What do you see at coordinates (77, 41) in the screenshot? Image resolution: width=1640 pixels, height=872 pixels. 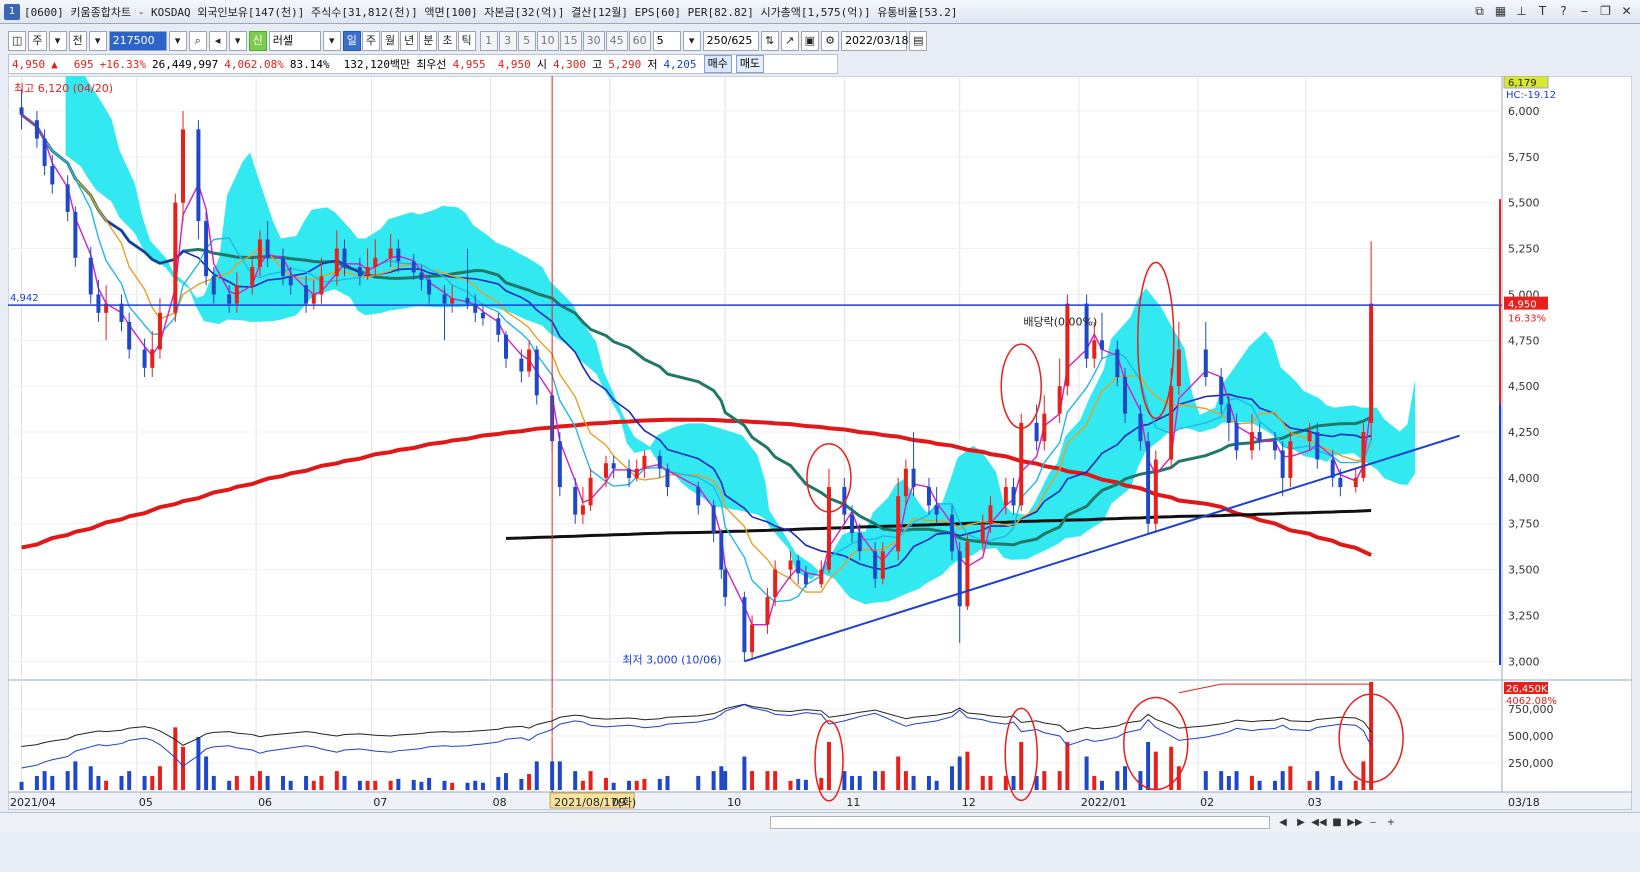 I see `mode-select-2: 전` at bounding box center [77, 41].